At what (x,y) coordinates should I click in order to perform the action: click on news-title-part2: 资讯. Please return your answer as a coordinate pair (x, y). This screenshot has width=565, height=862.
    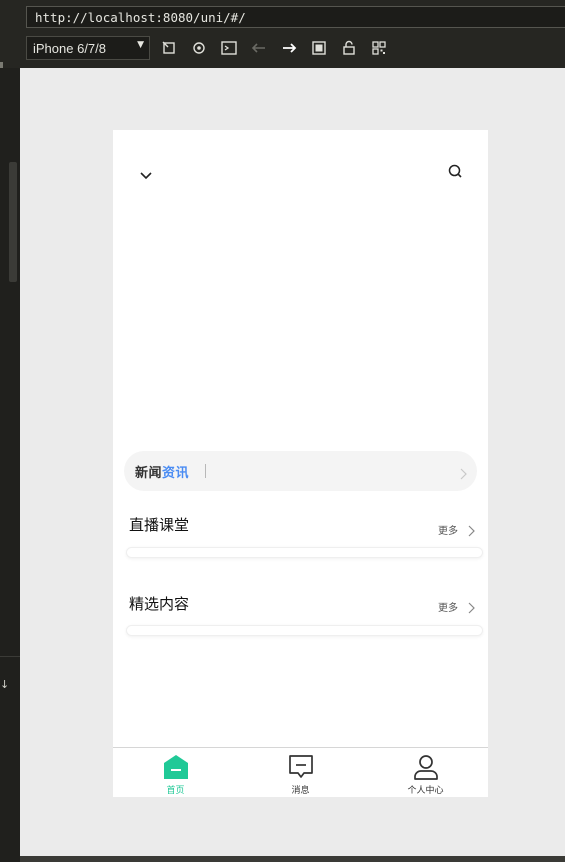
    Looking at the image, I should click on (176, 473).